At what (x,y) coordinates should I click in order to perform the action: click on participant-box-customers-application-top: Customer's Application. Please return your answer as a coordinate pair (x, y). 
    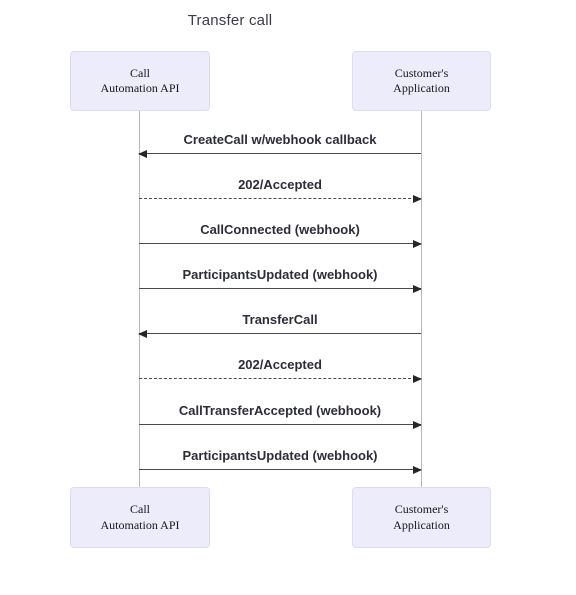
    Looking at the image, I should click on (421, 81).